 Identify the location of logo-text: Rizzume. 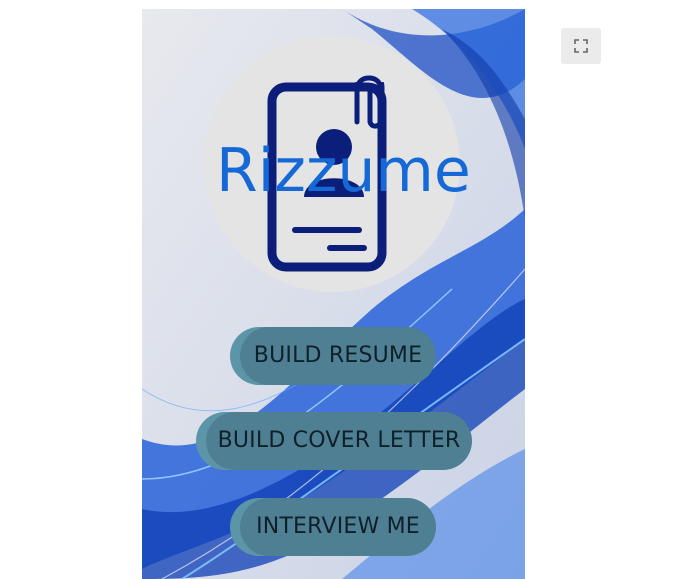
(343, 171).